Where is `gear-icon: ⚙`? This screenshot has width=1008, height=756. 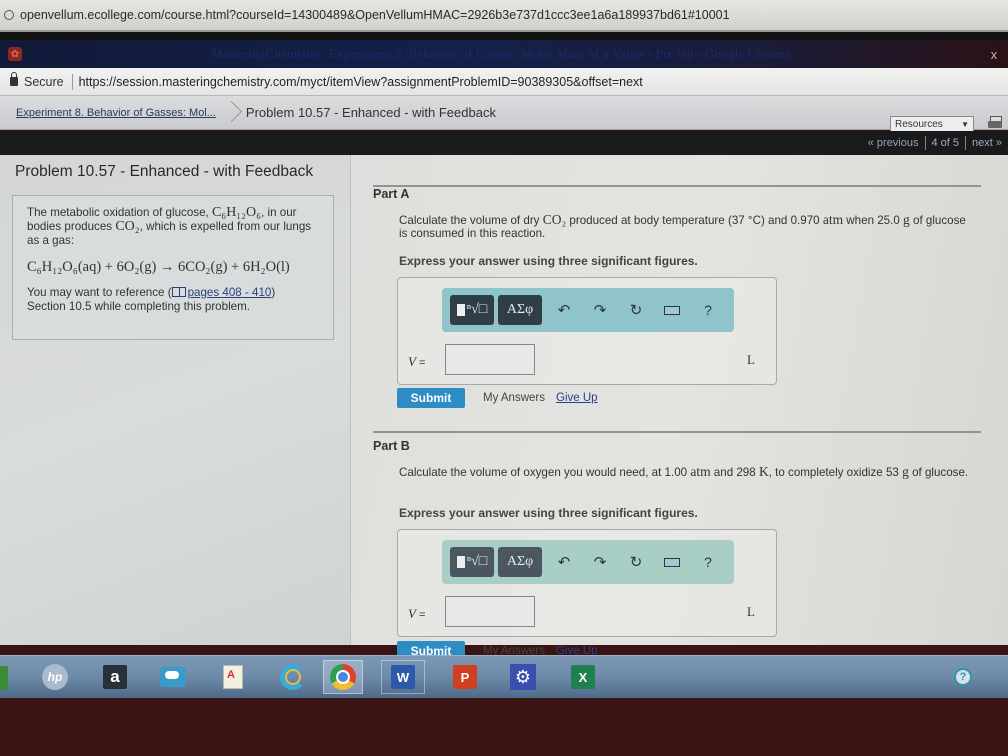
gear-icon: ⚙ is located at coordinates (523, 677).